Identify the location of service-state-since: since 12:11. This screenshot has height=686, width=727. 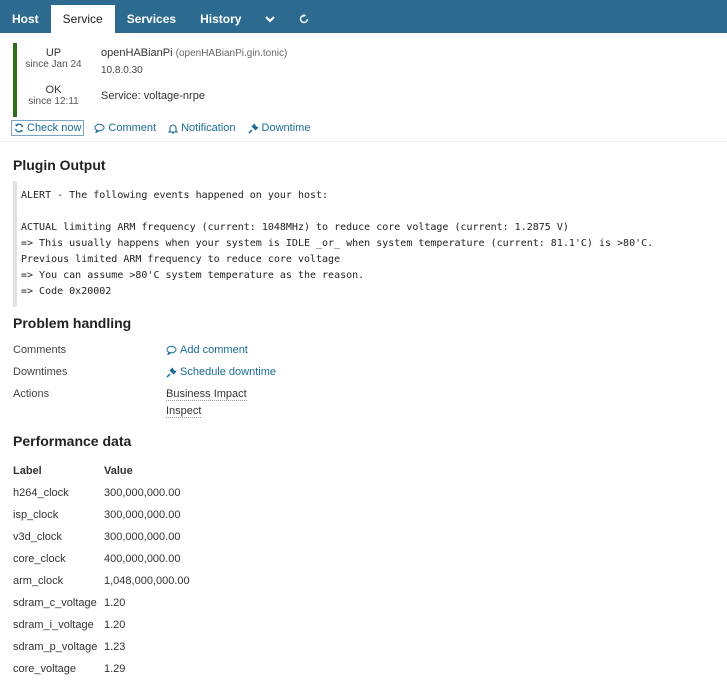
(53, 101).